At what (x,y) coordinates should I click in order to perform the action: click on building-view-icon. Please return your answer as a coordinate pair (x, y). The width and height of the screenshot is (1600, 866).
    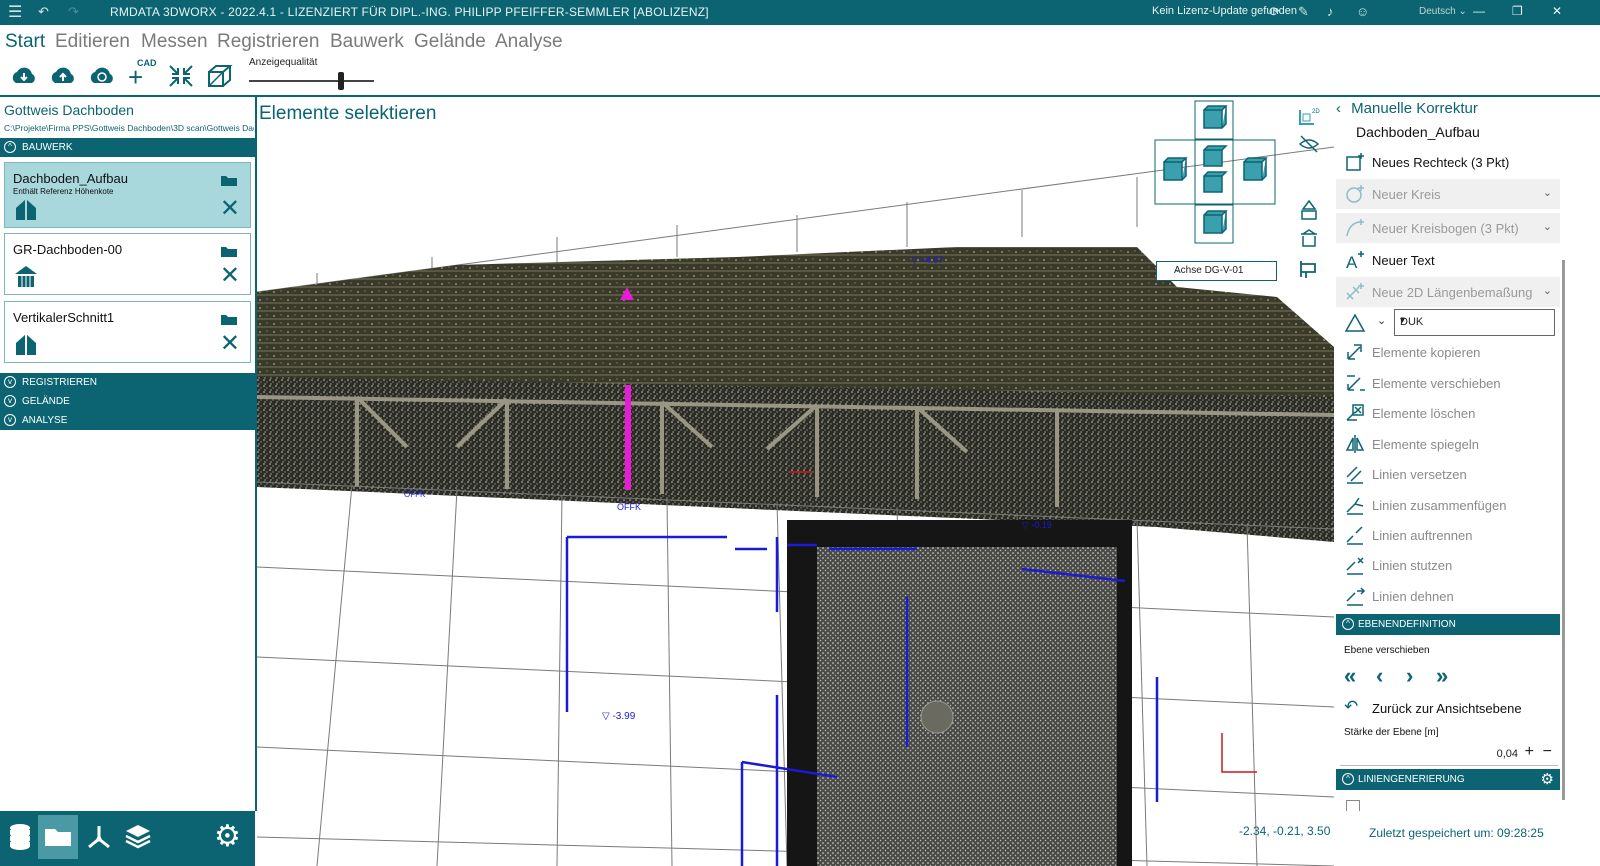
    Looking at the image, I should click on (1309, 239).